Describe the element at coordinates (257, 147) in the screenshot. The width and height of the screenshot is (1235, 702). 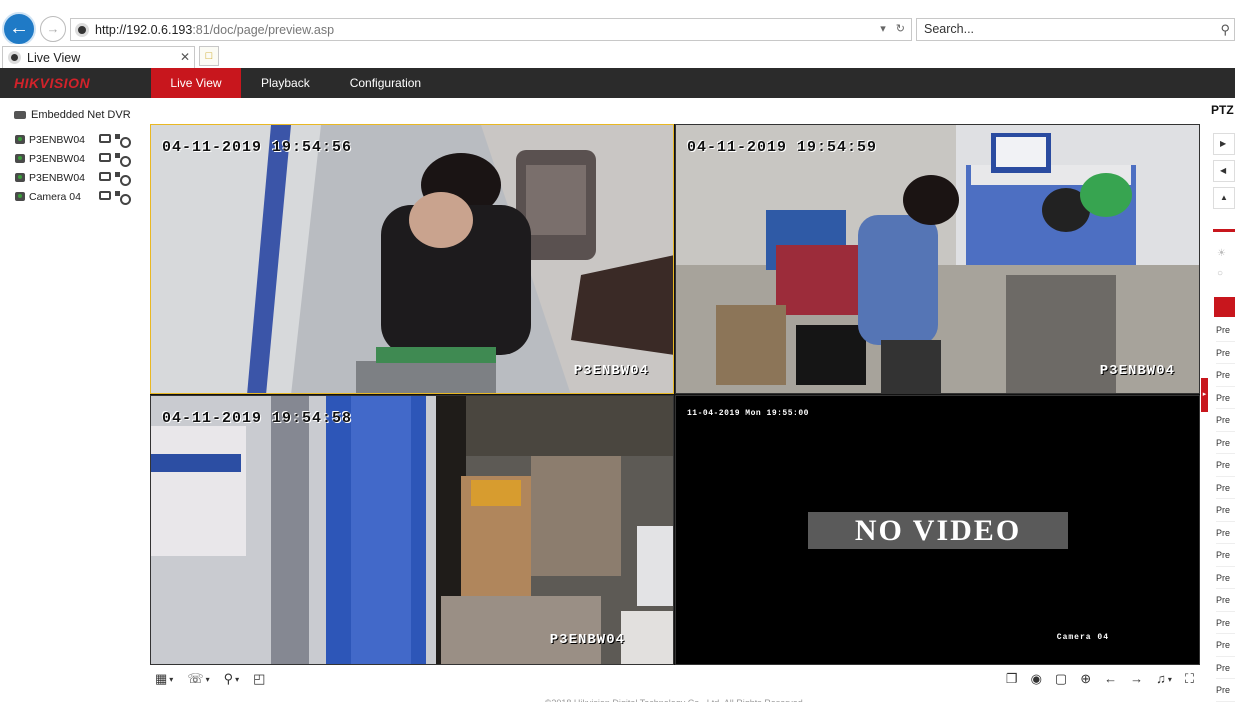
I see `osd-timestamp: 04-11-2019 19:54:56` at that location.